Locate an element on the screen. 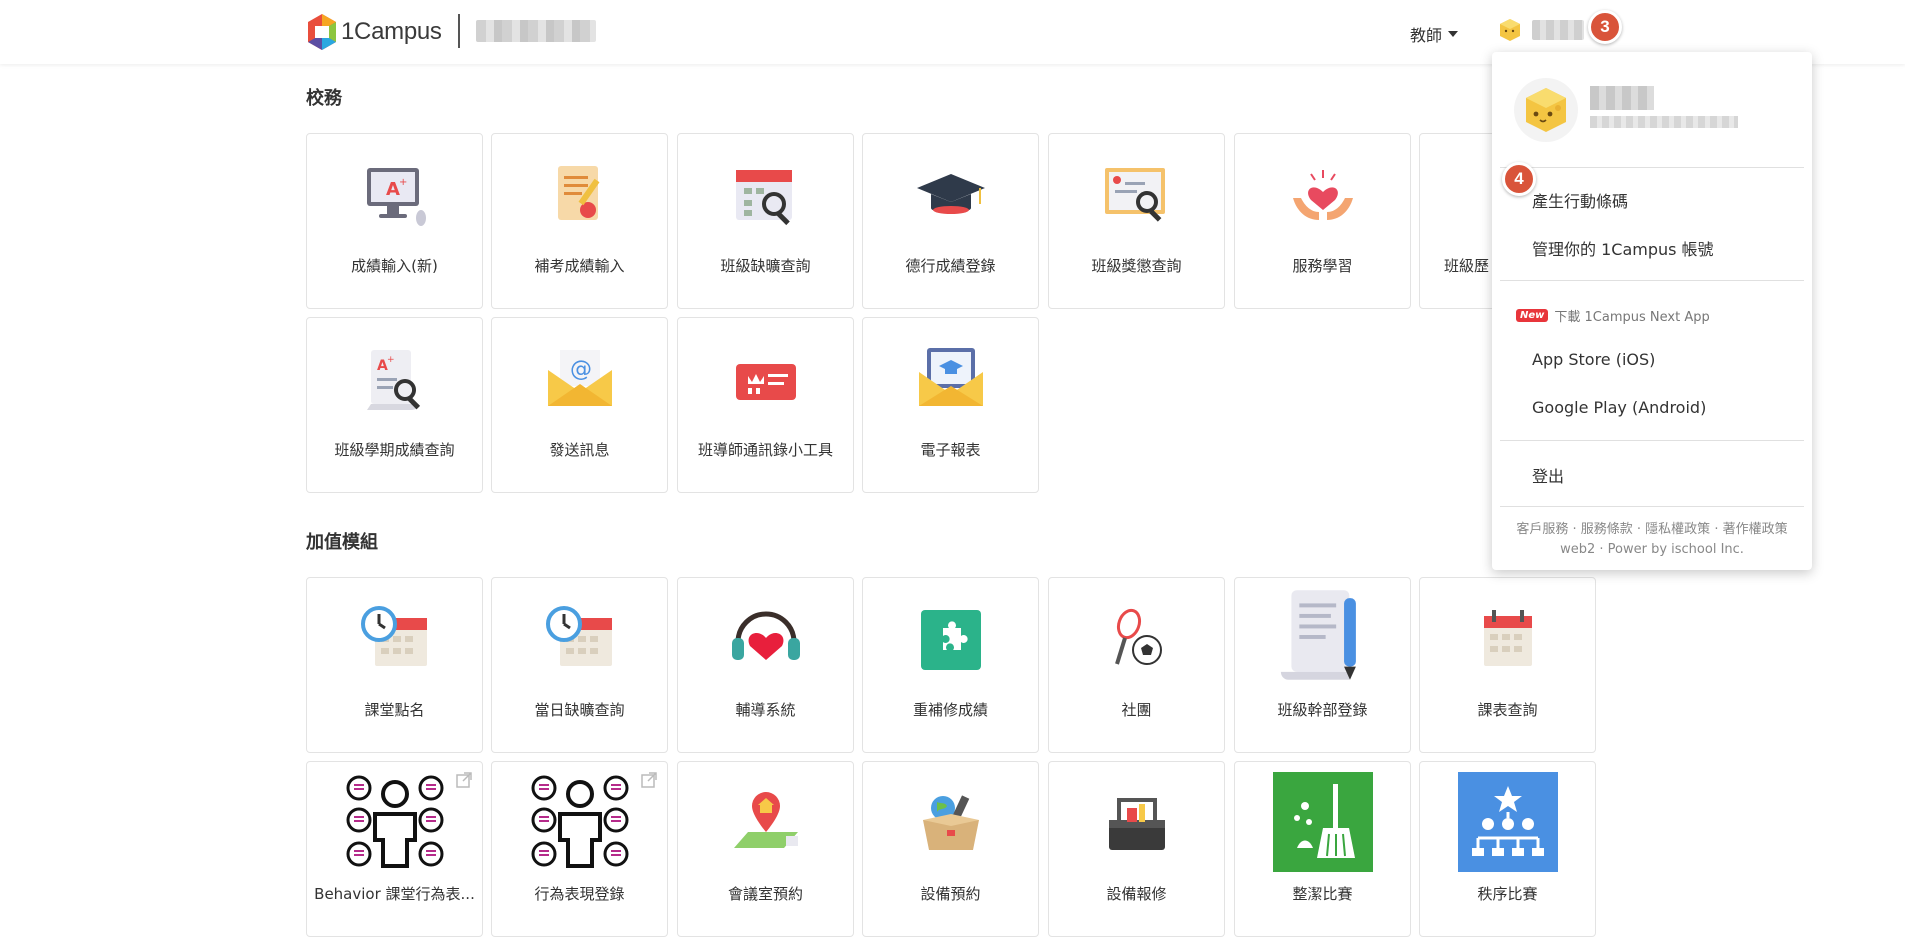 This screenshot has height=939, width=1905. dropdown-username-redacted is located at coordinates (1622, 98).